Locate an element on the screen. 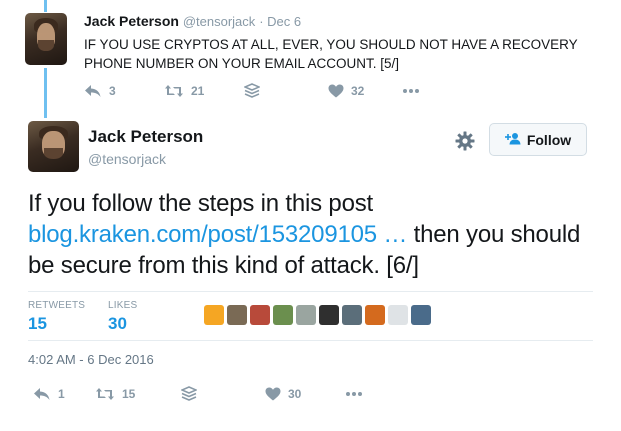  liker-avatars is located at coordinates (319, 315).